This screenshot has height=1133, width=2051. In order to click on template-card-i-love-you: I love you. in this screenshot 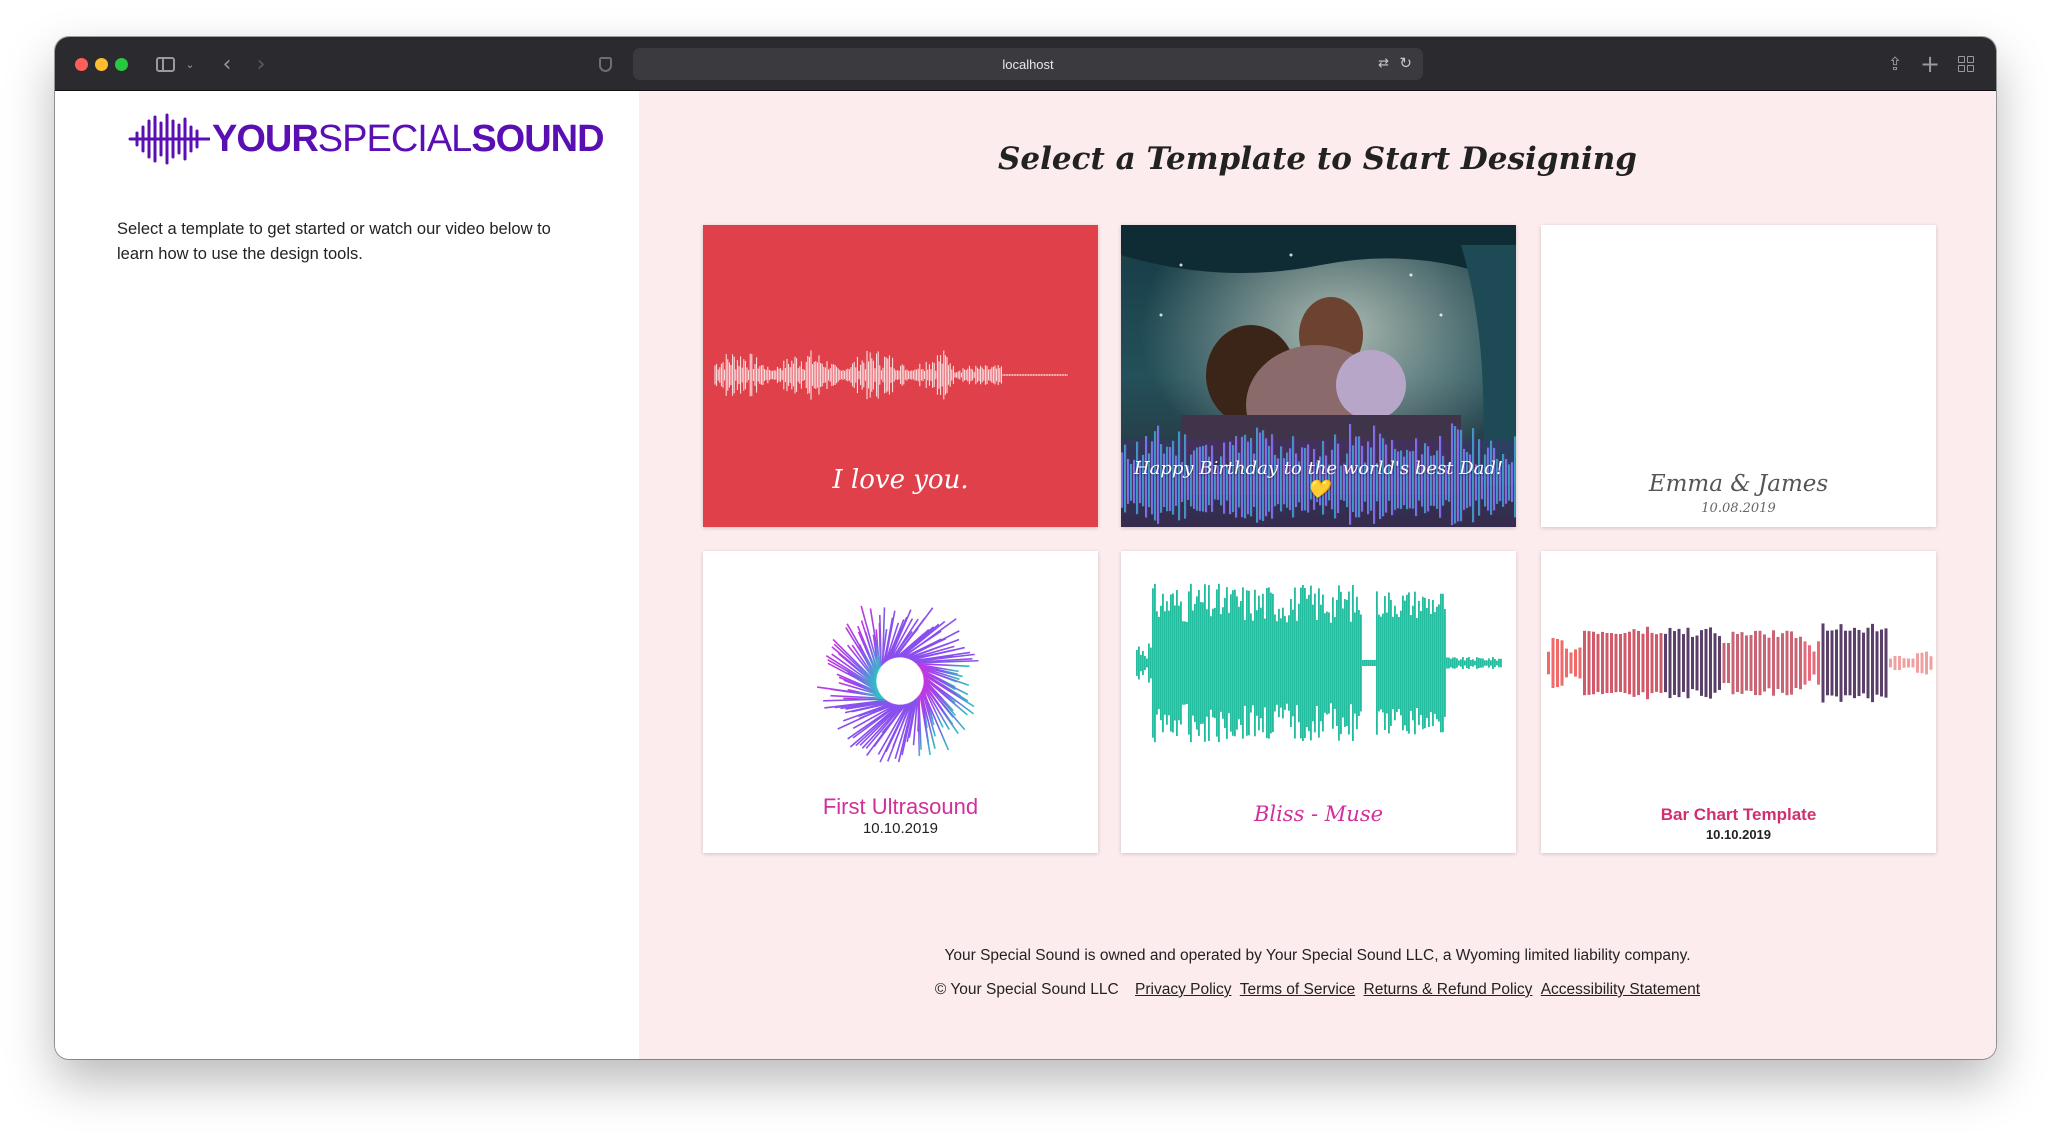, I will do `click(900, 376)`.